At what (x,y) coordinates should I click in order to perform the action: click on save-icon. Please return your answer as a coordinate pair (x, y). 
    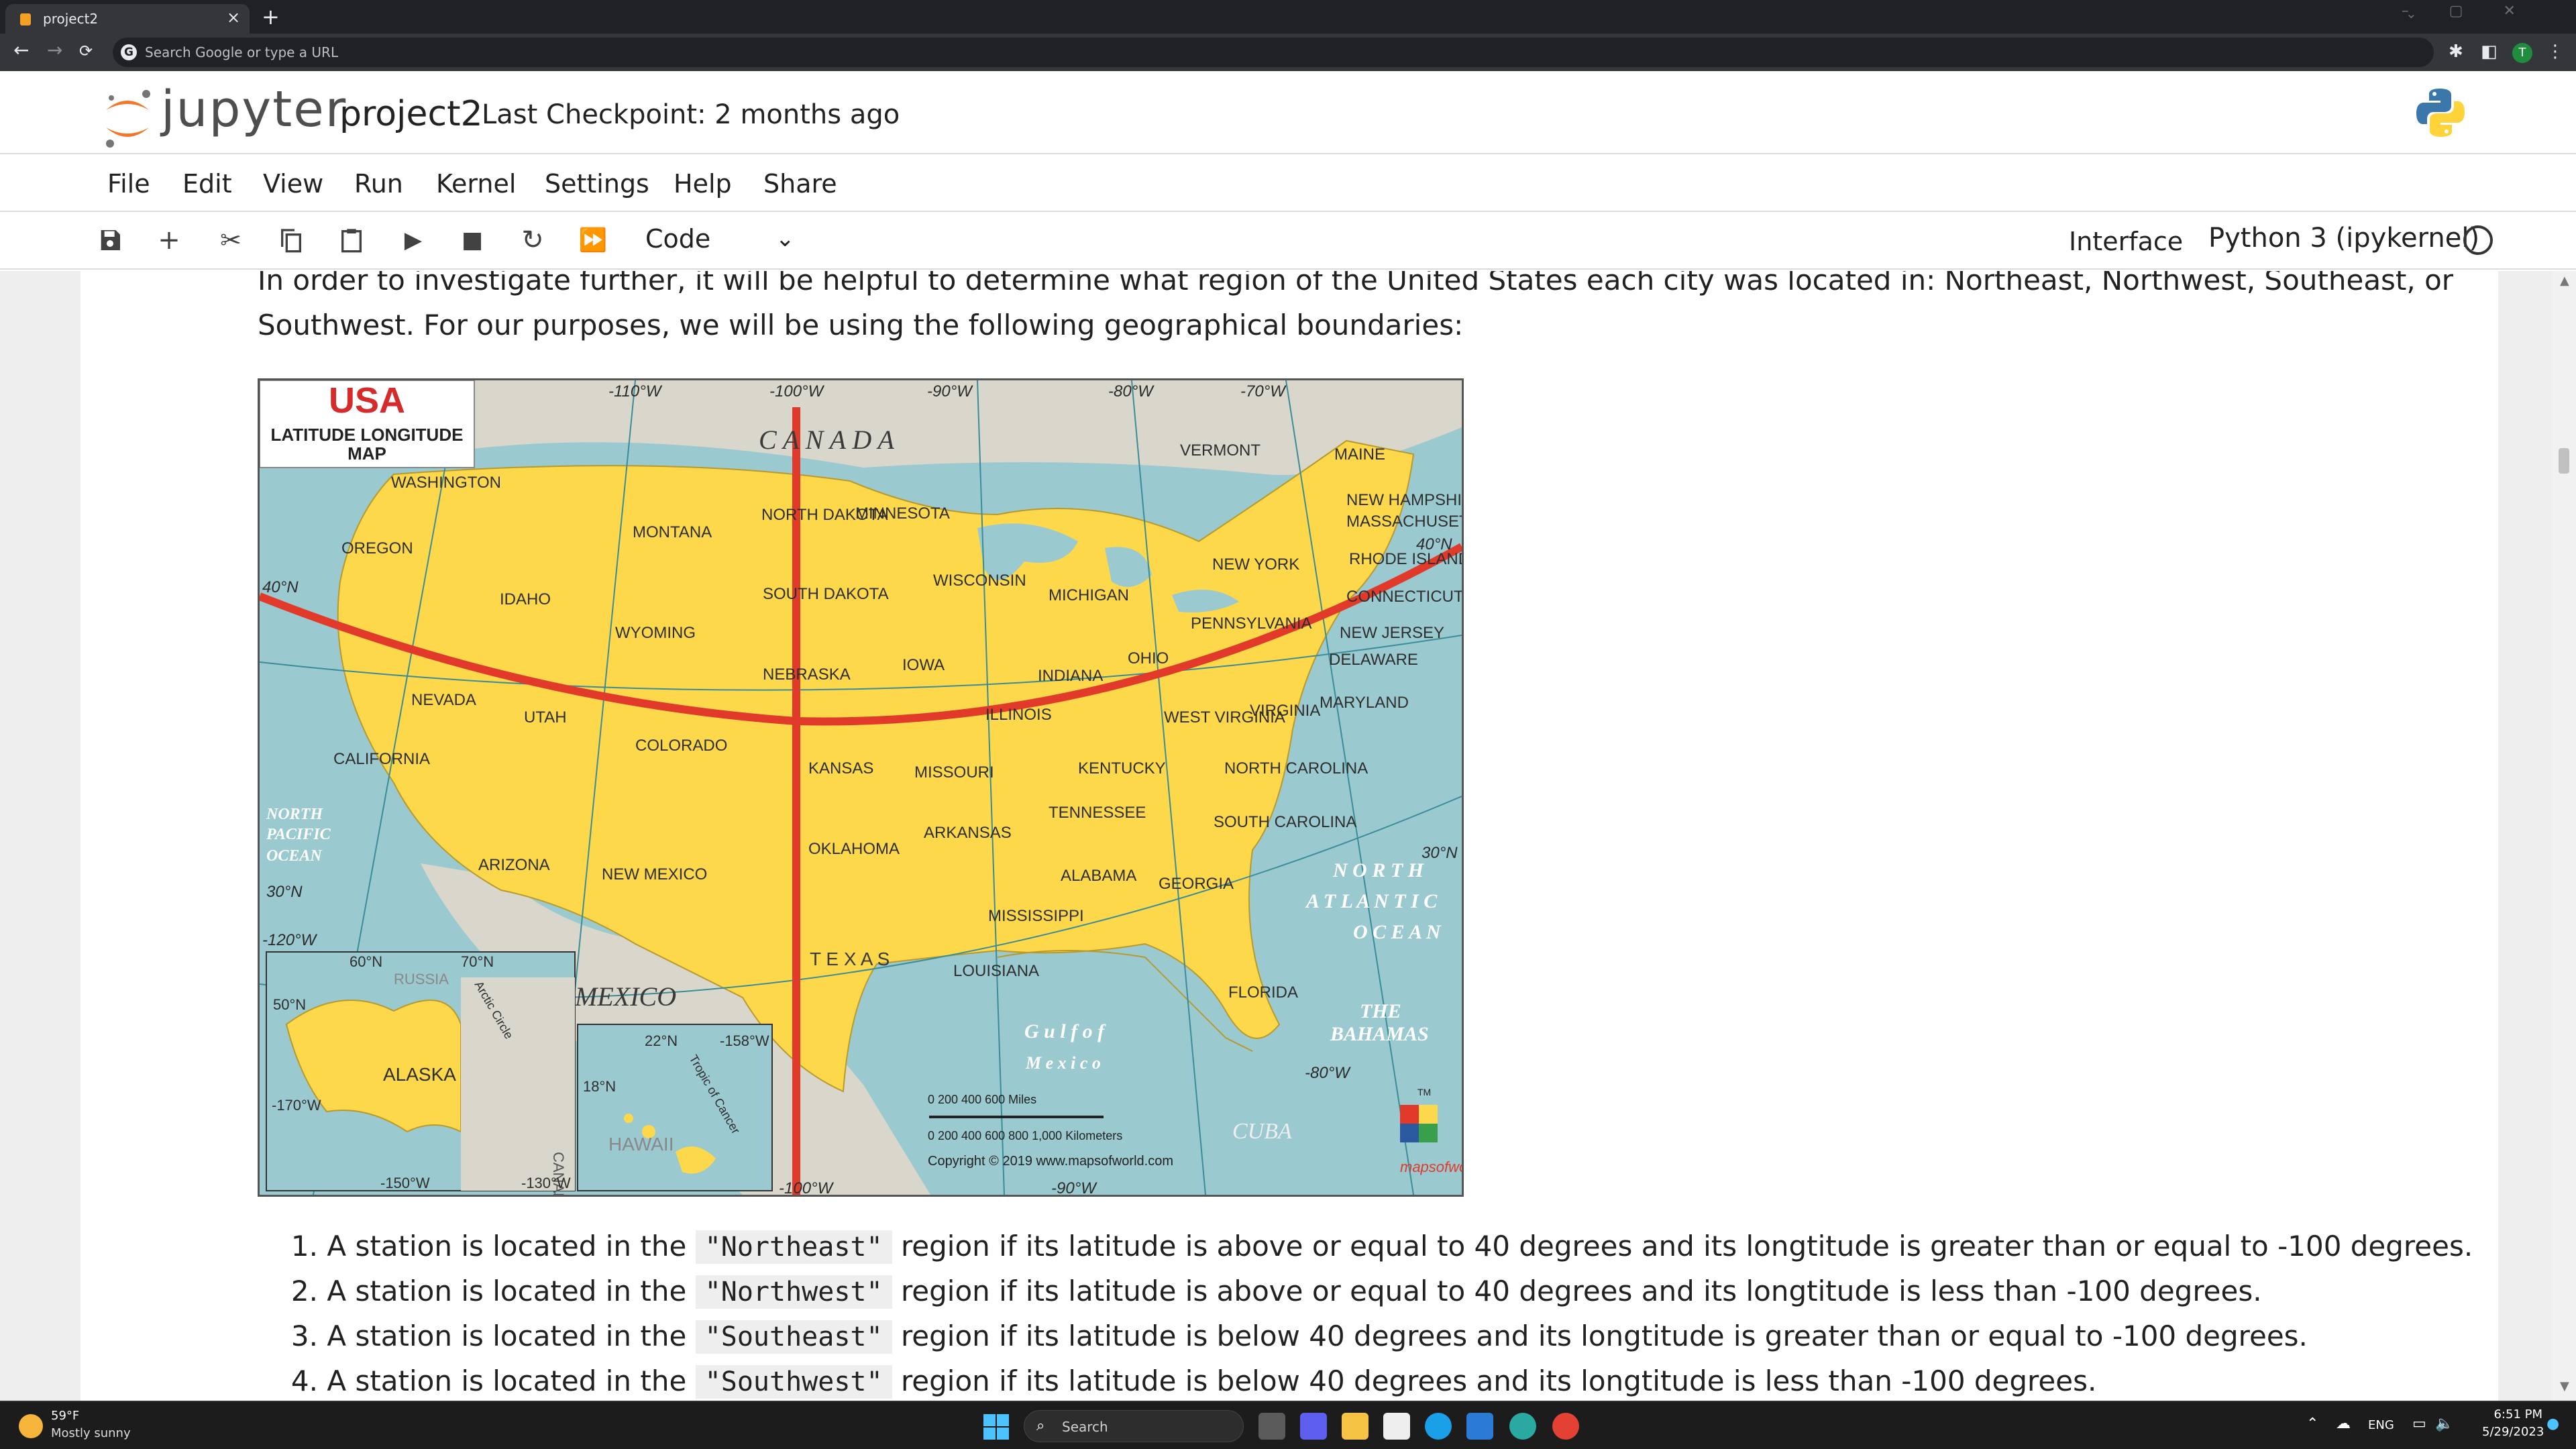
    Looking at the image, I should click on (110, 240).